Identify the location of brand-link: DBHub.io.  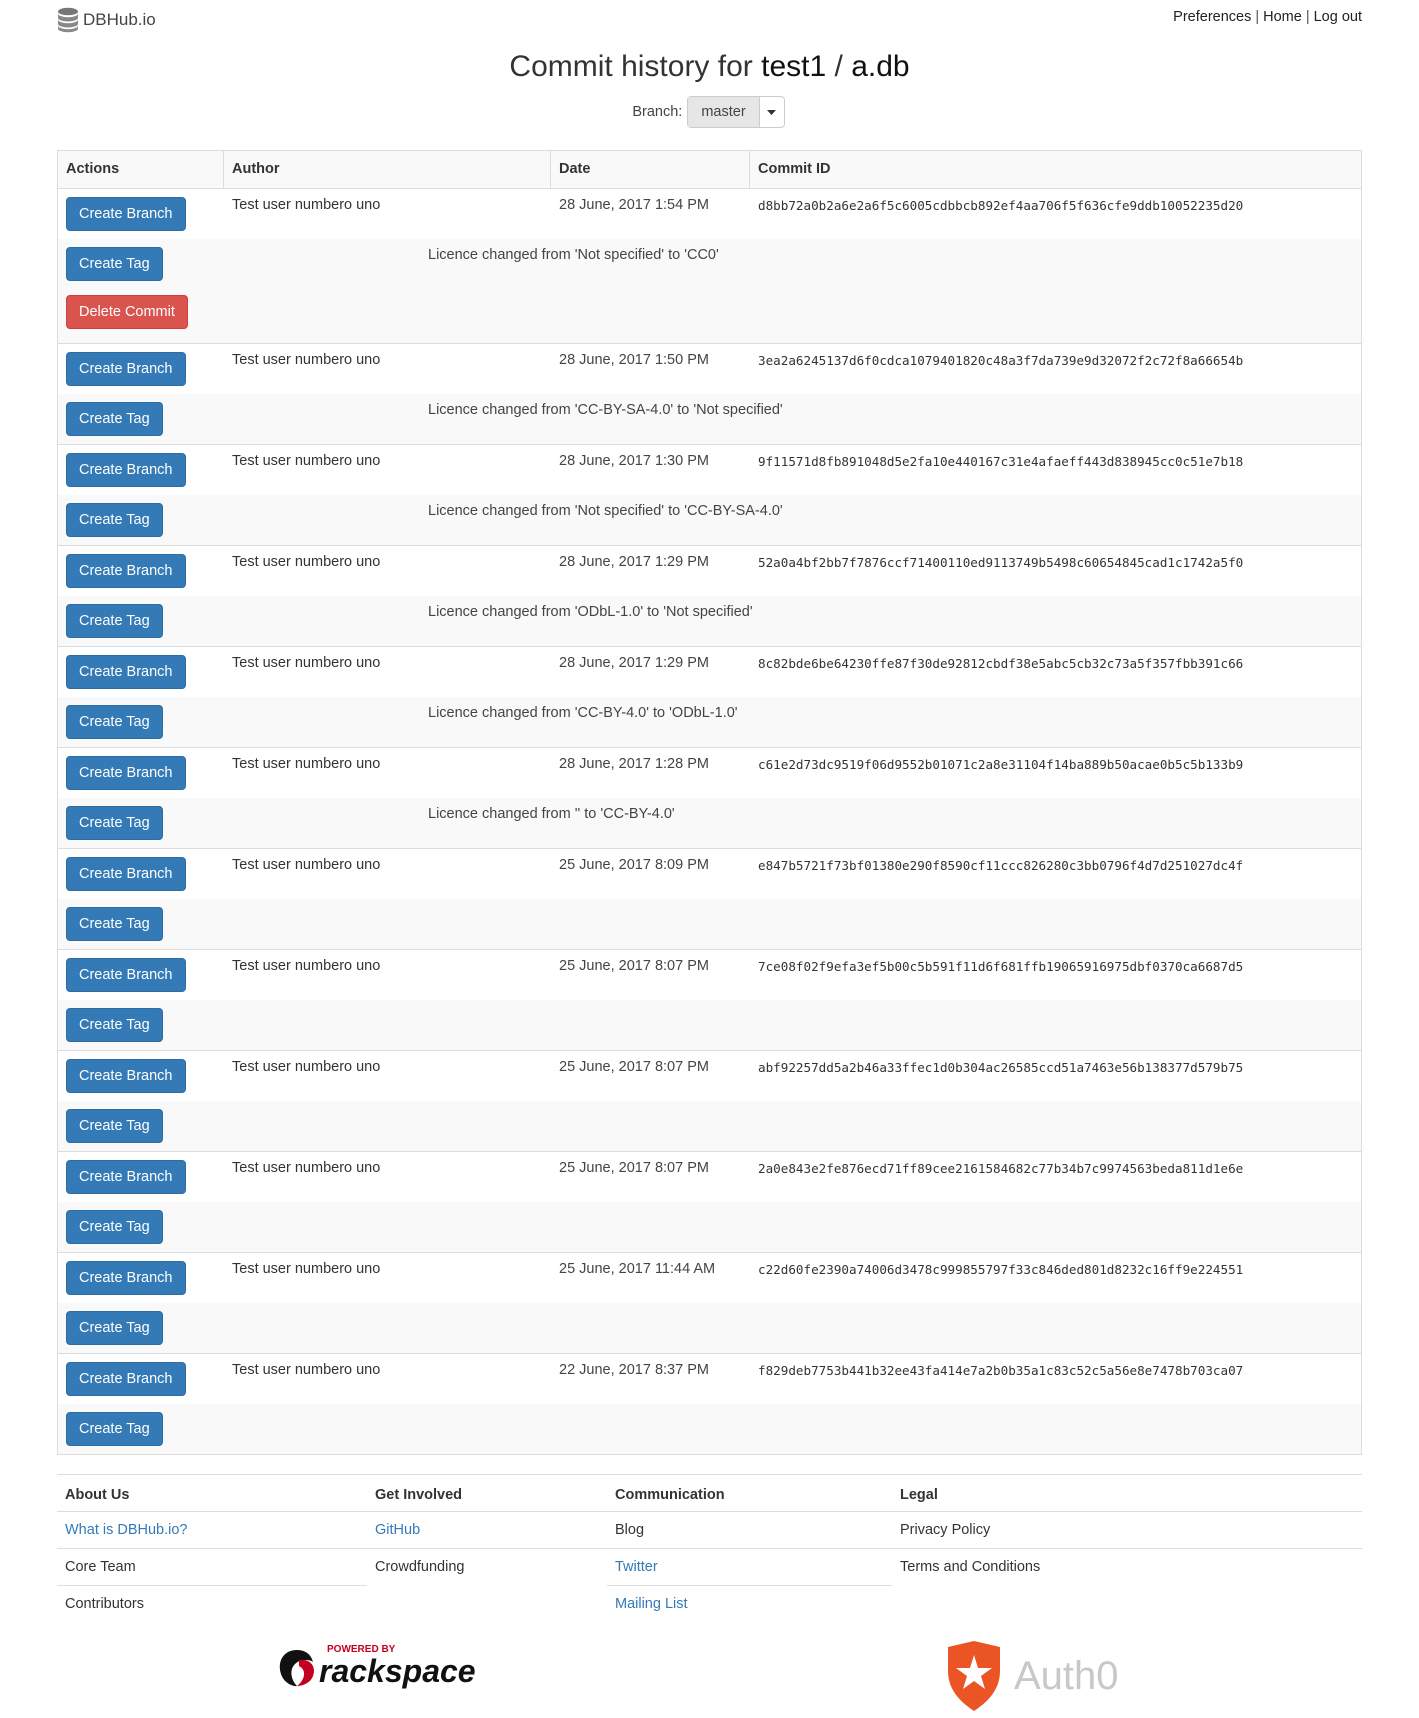
(106, 20).